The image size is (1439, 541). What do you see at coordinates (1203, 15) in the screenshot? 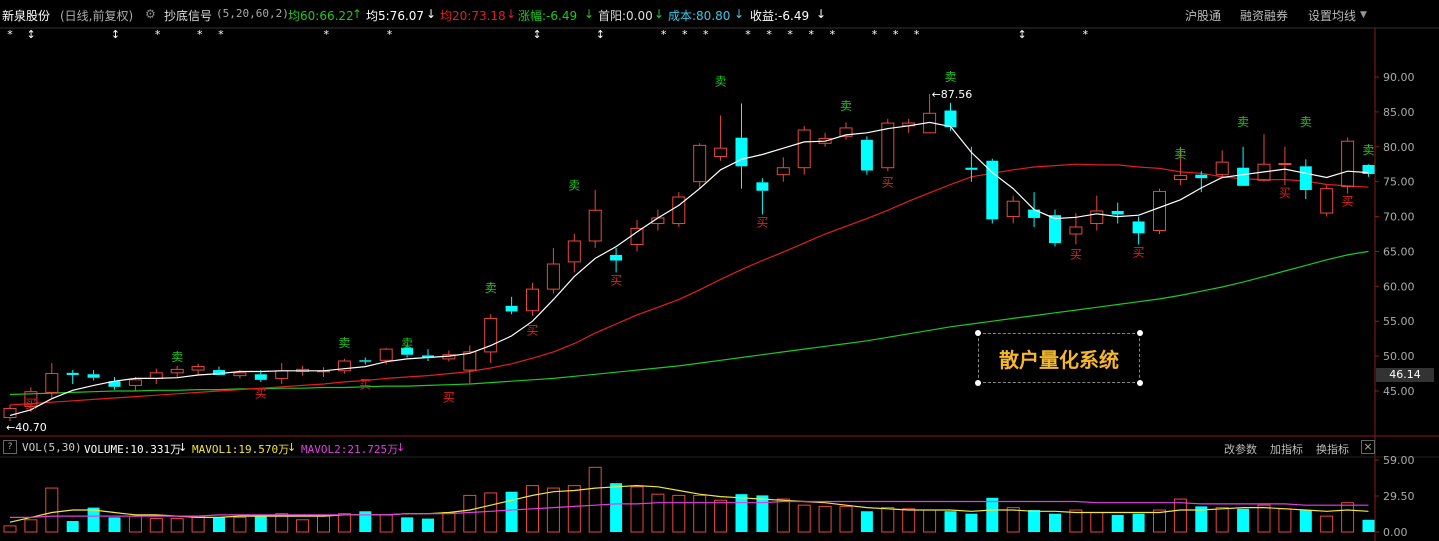
I see `hk-connect-button: 沪股通` at bounding box center [1203, 15].